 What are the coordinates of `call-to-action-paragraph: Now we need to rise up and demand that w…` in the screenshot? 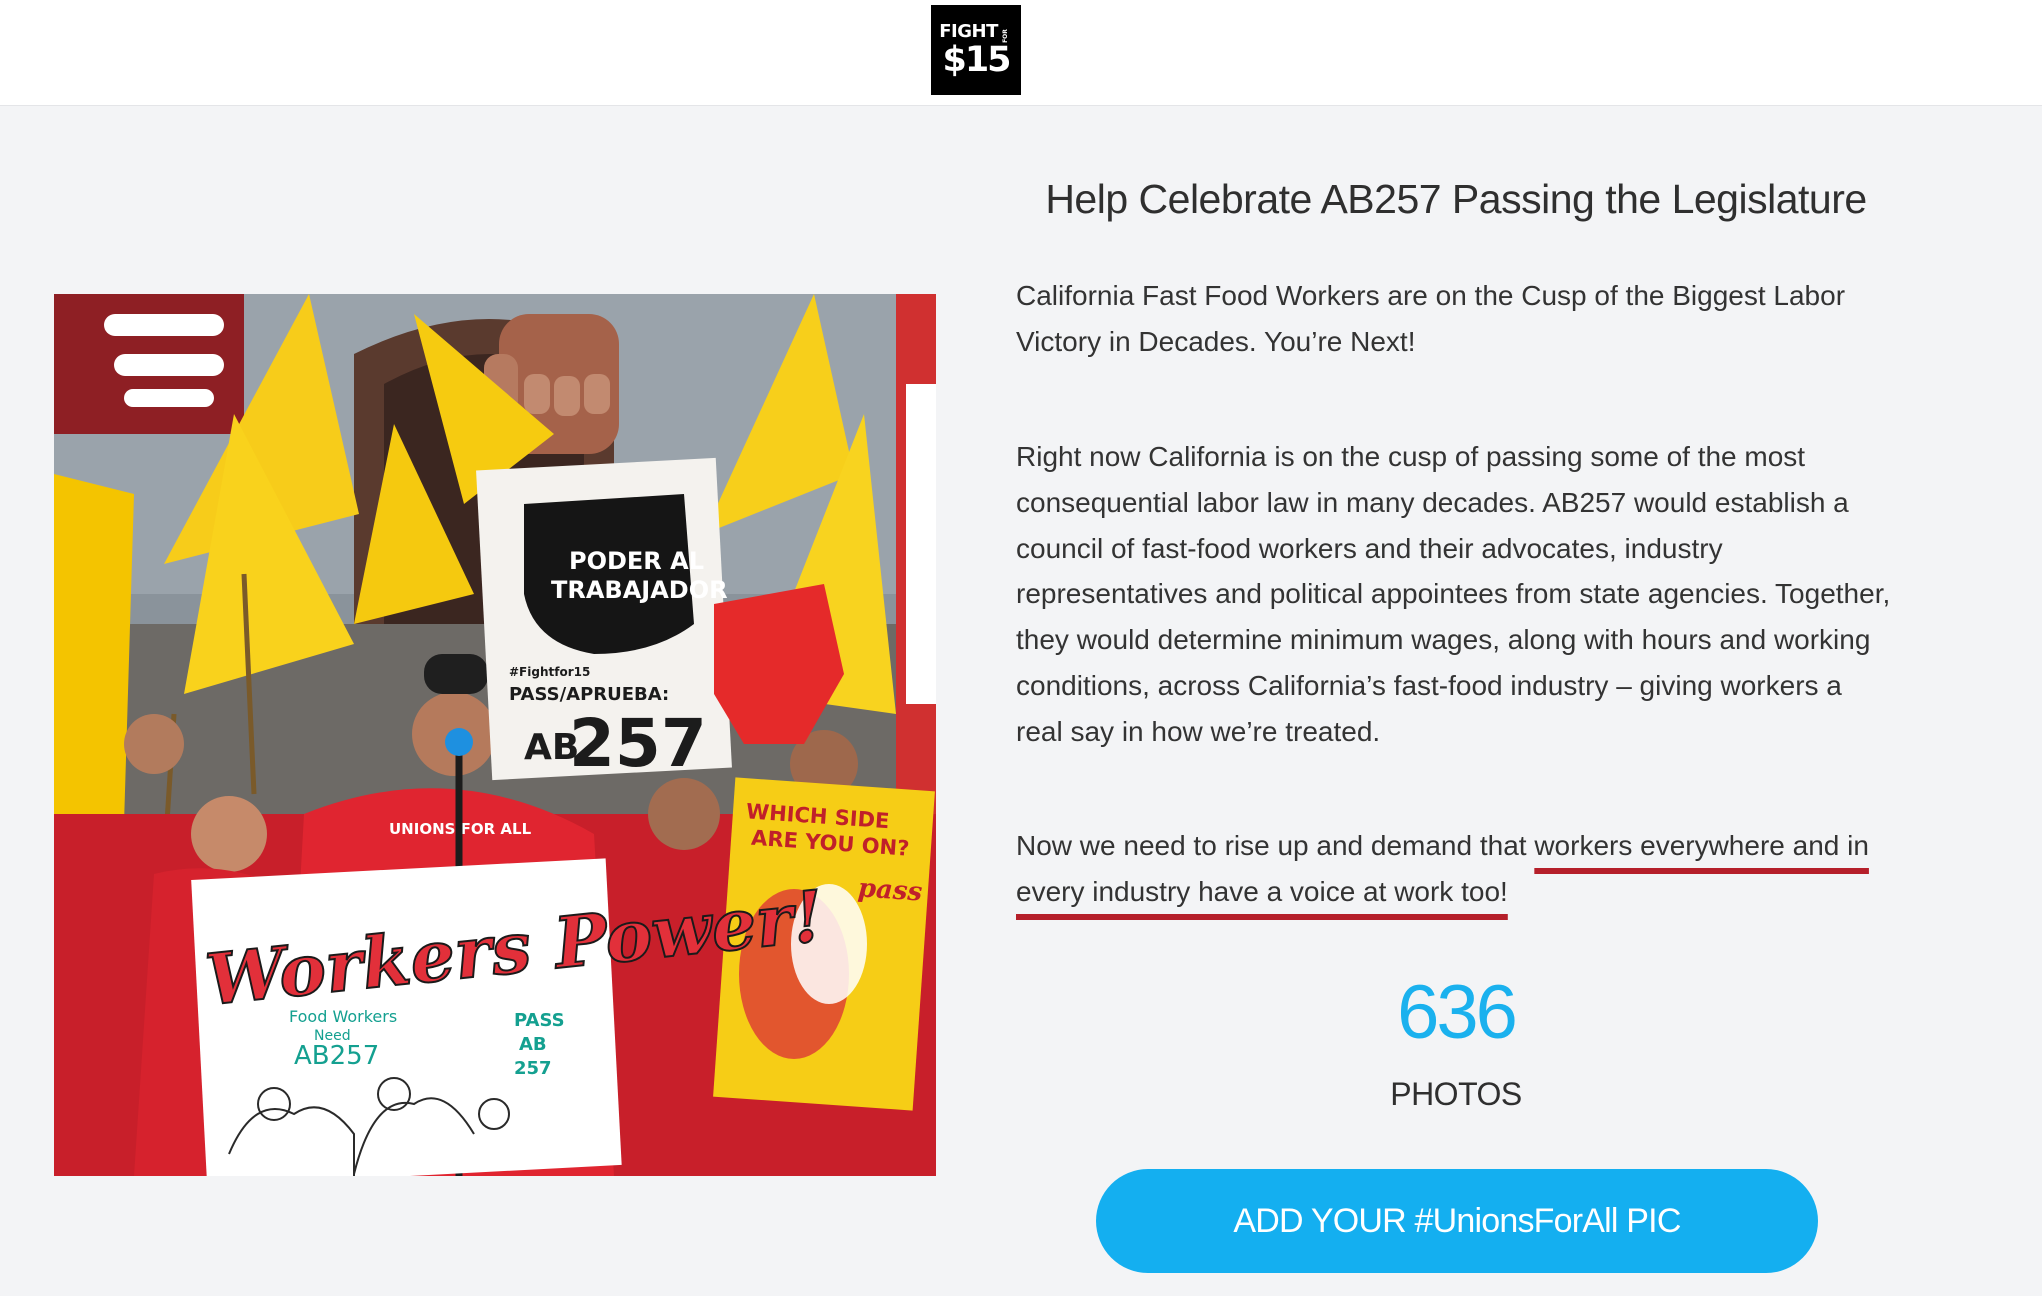 It's located at (1456, 869).